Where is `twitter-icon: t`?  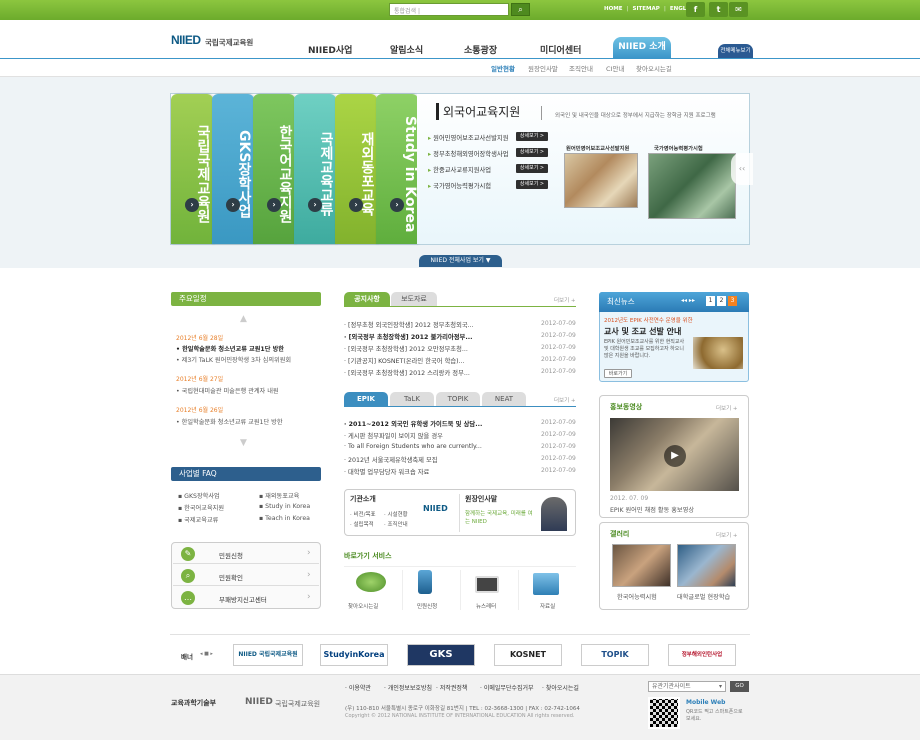 twitter-icon: t is located at coordinates (718, 9).